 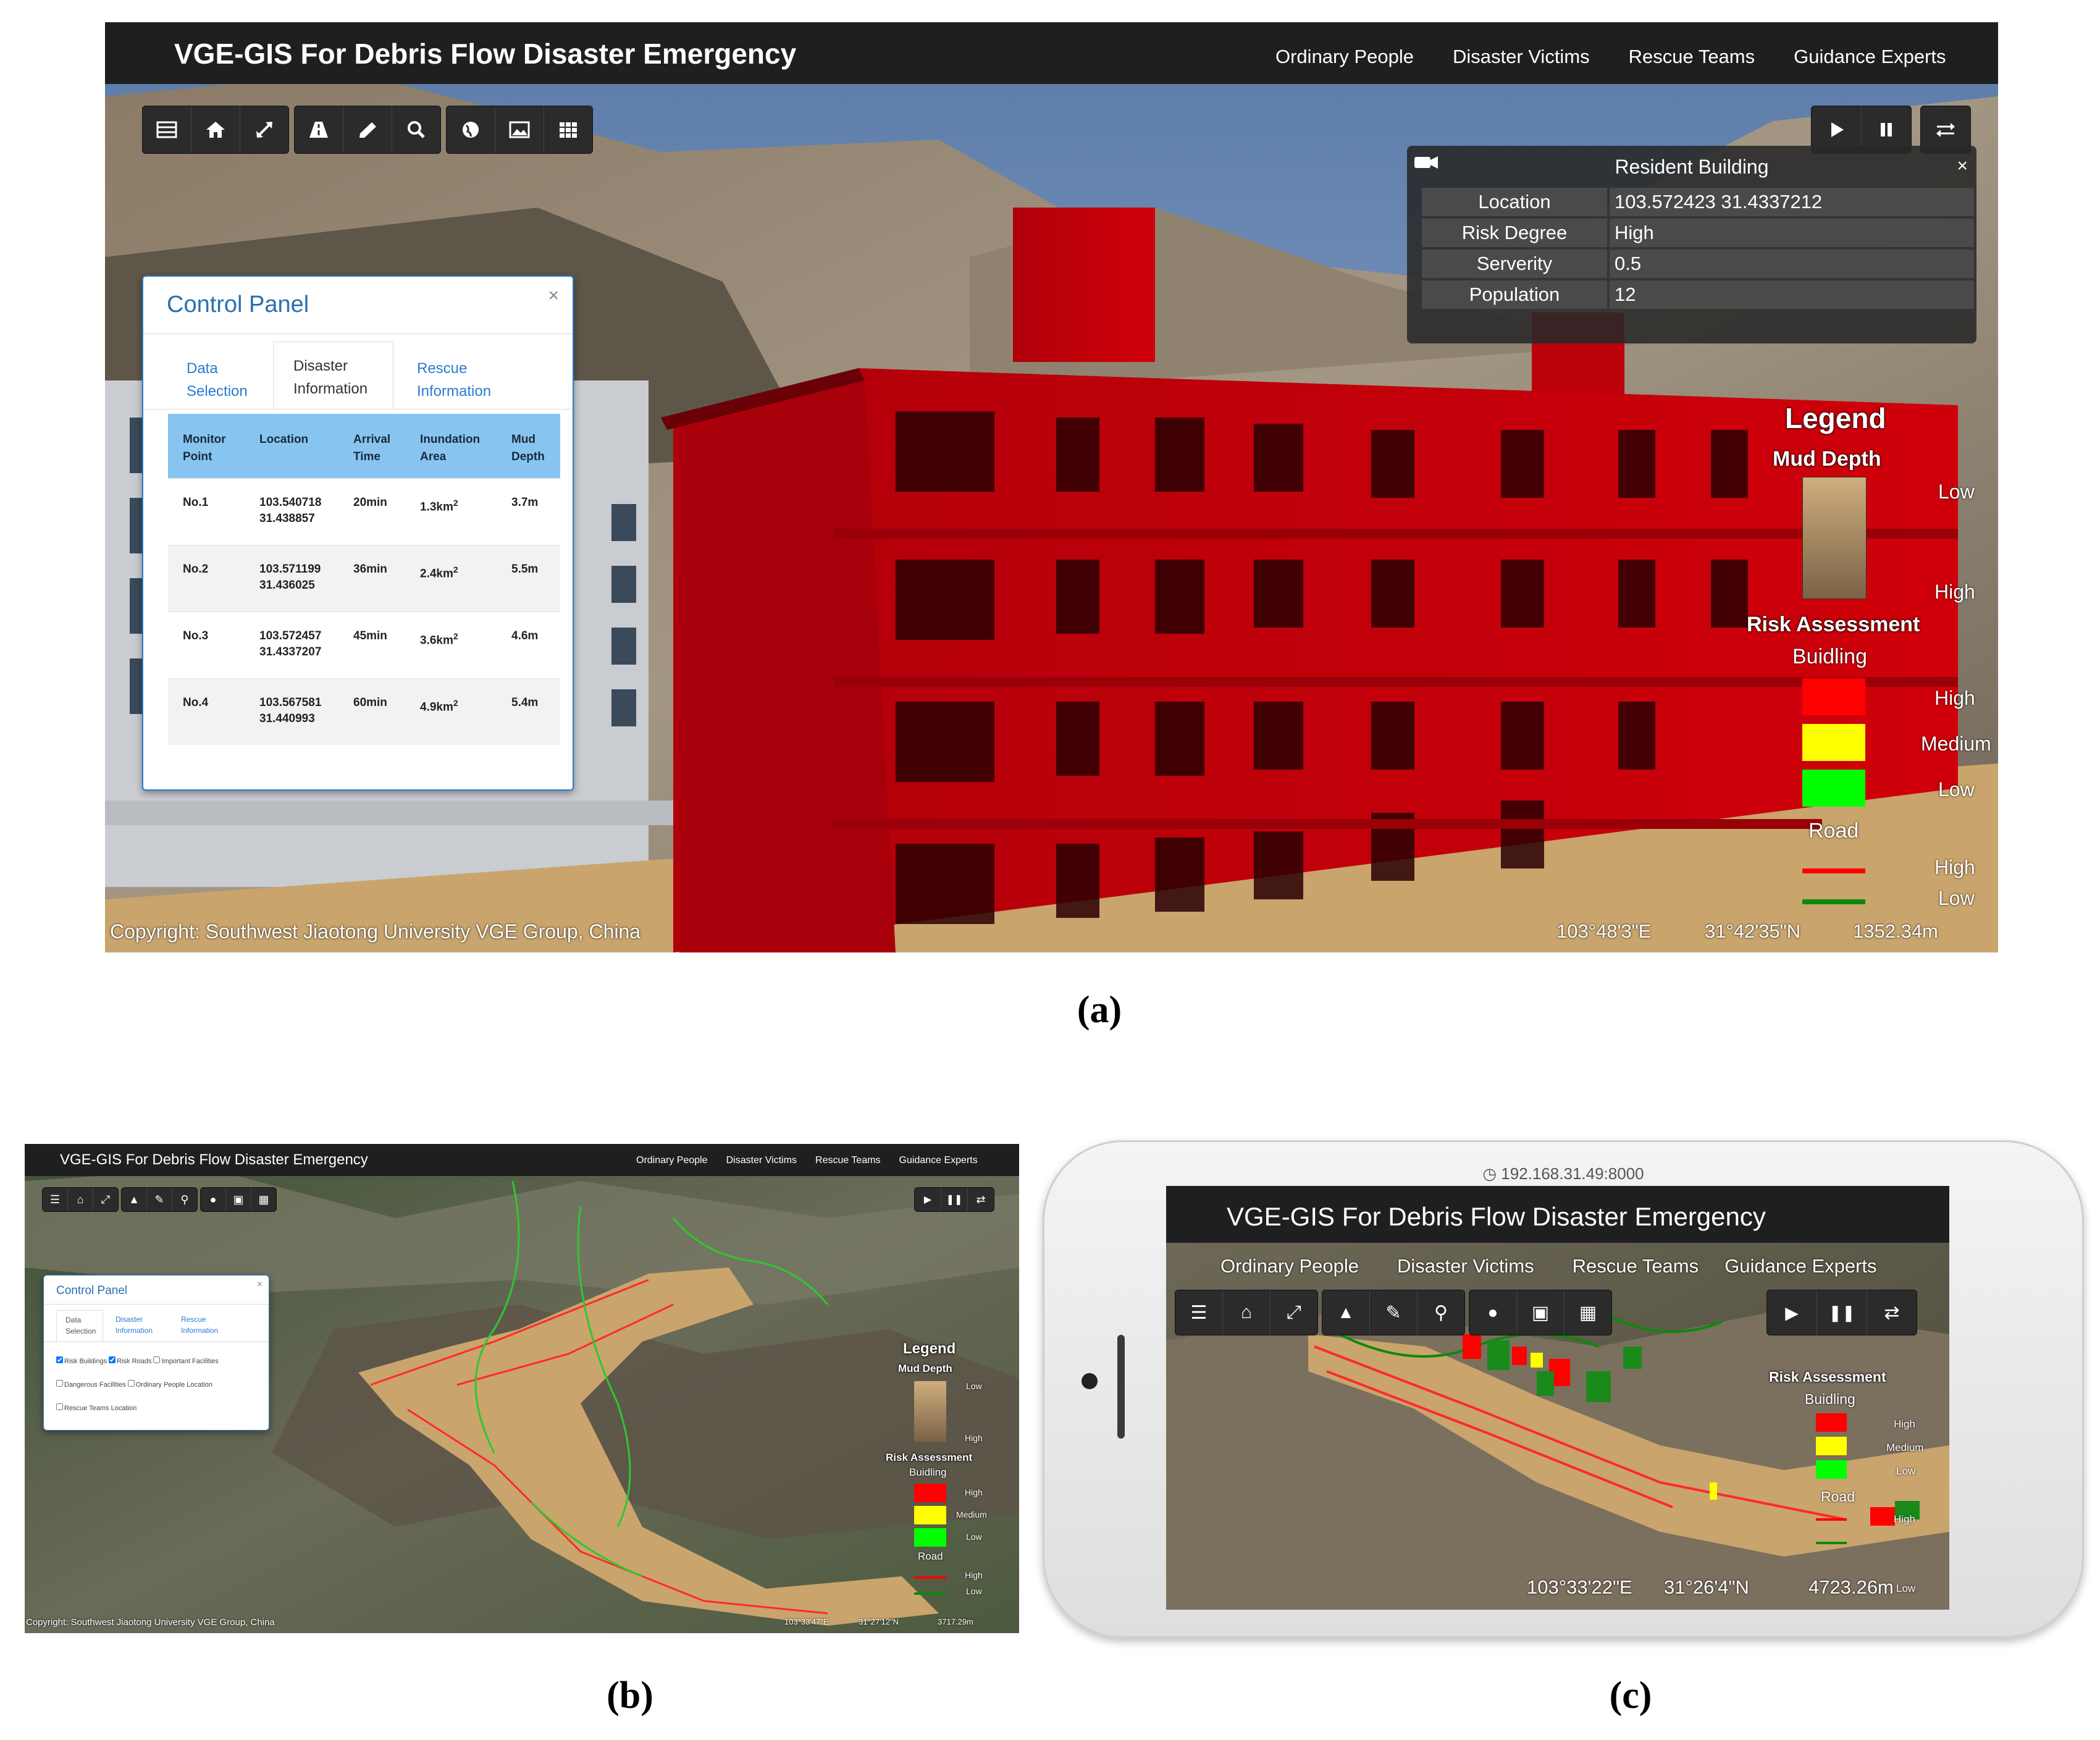 What do you see at coordinates (290, 569) in the screenshot?
I see `cell-location-text: 103.571199` at bounding box center [290, 569].